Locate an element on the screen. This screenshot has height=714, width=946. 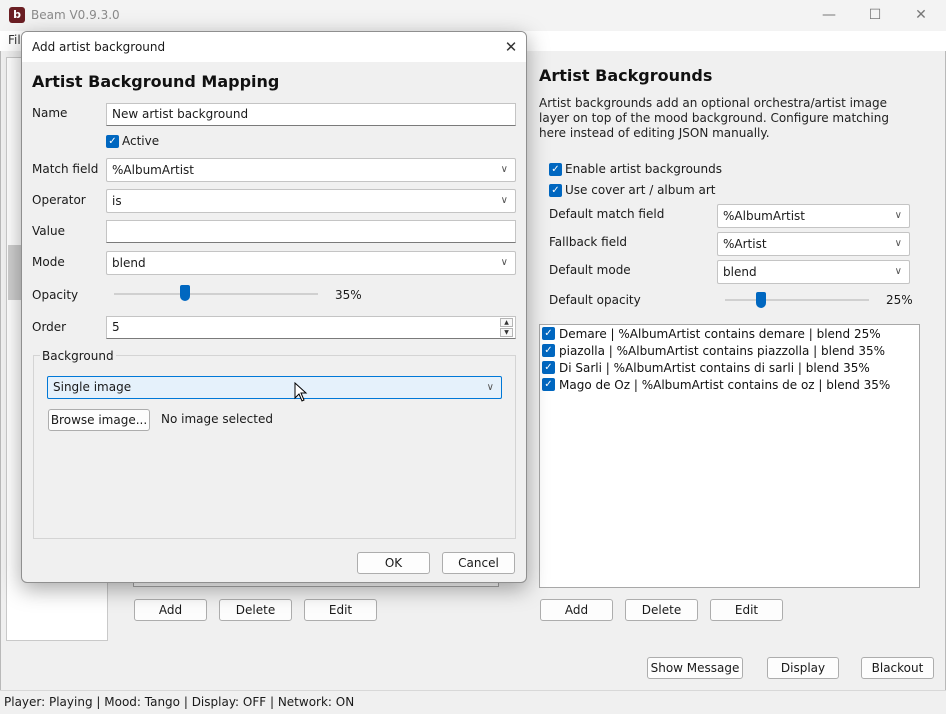
opacity-slider-thumb is located at coordinates (185, 293).